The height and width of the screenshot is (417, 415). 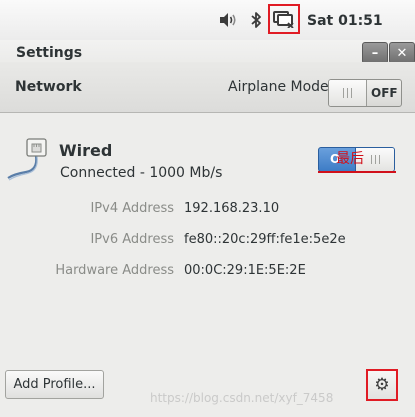 I want to click on minimize-icon: –, so click(x=375, y=53).